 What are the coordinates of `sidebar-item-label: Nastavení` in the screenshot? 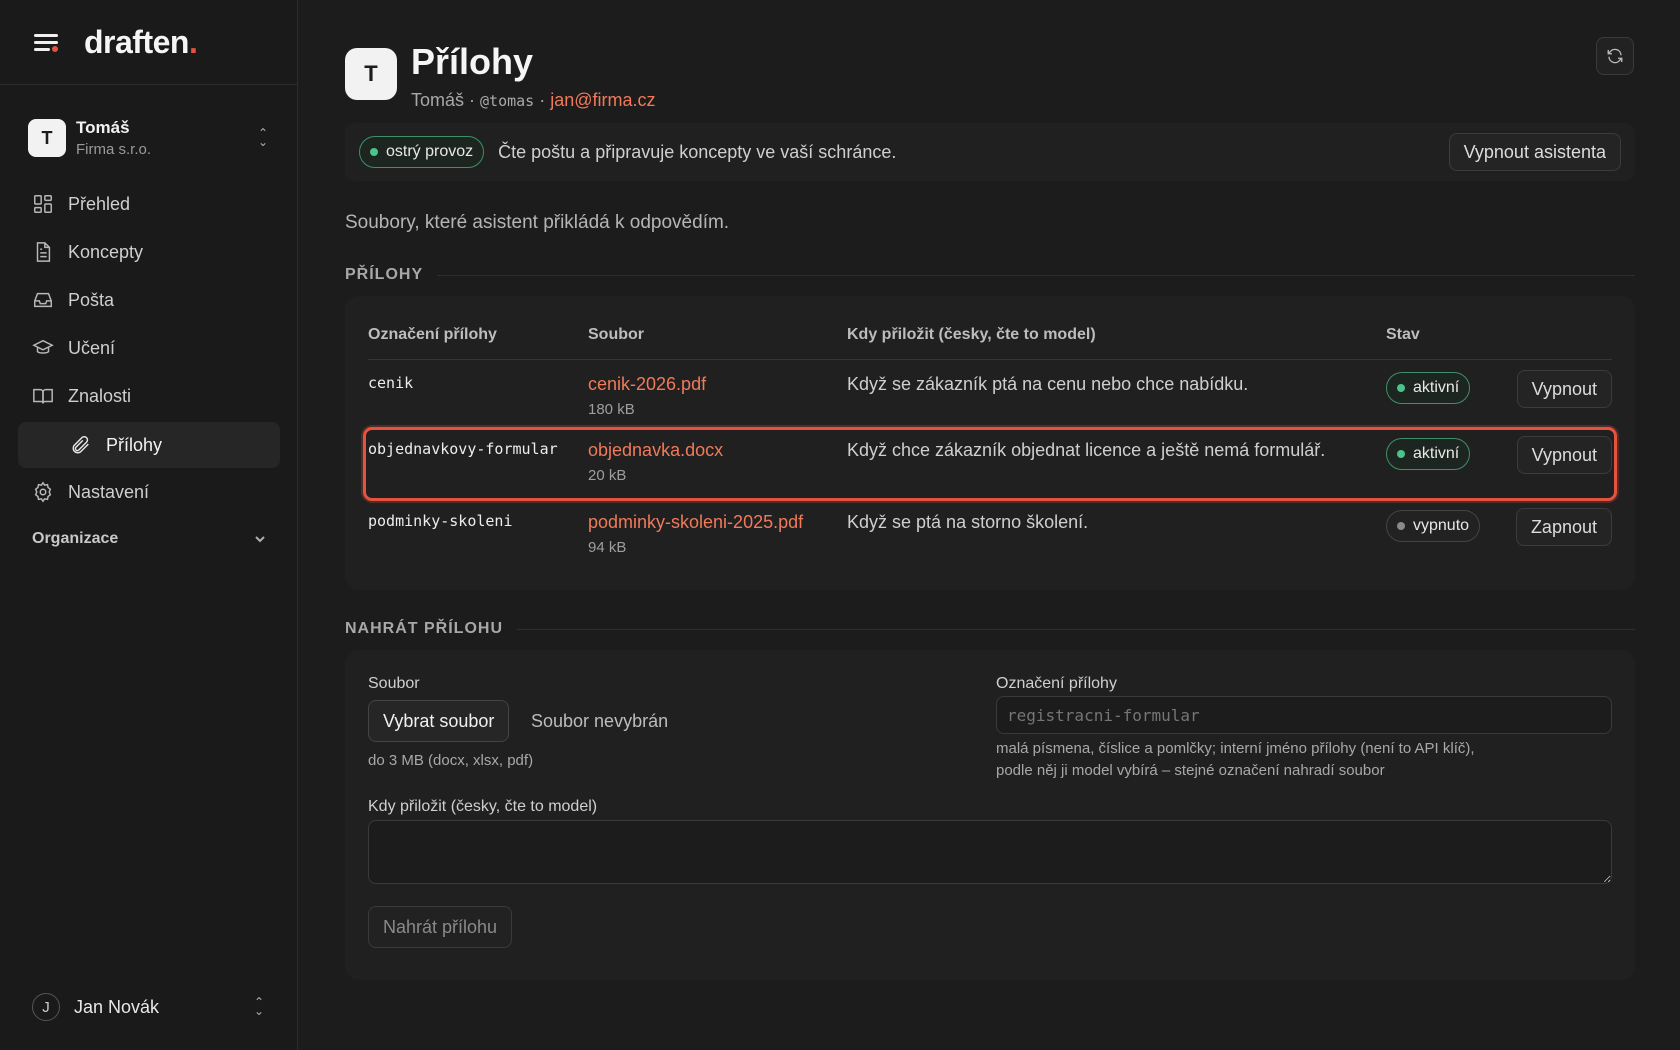 It's located at (109, 491).